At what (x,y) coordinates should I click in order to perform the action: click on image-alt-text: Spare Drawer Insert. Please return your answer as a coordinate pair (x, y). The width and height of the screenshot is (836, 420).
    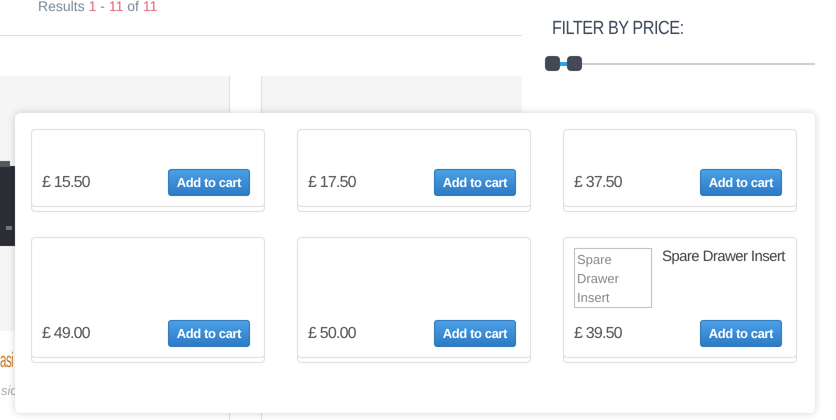
    Looking at the image, I should click on (598, 279).